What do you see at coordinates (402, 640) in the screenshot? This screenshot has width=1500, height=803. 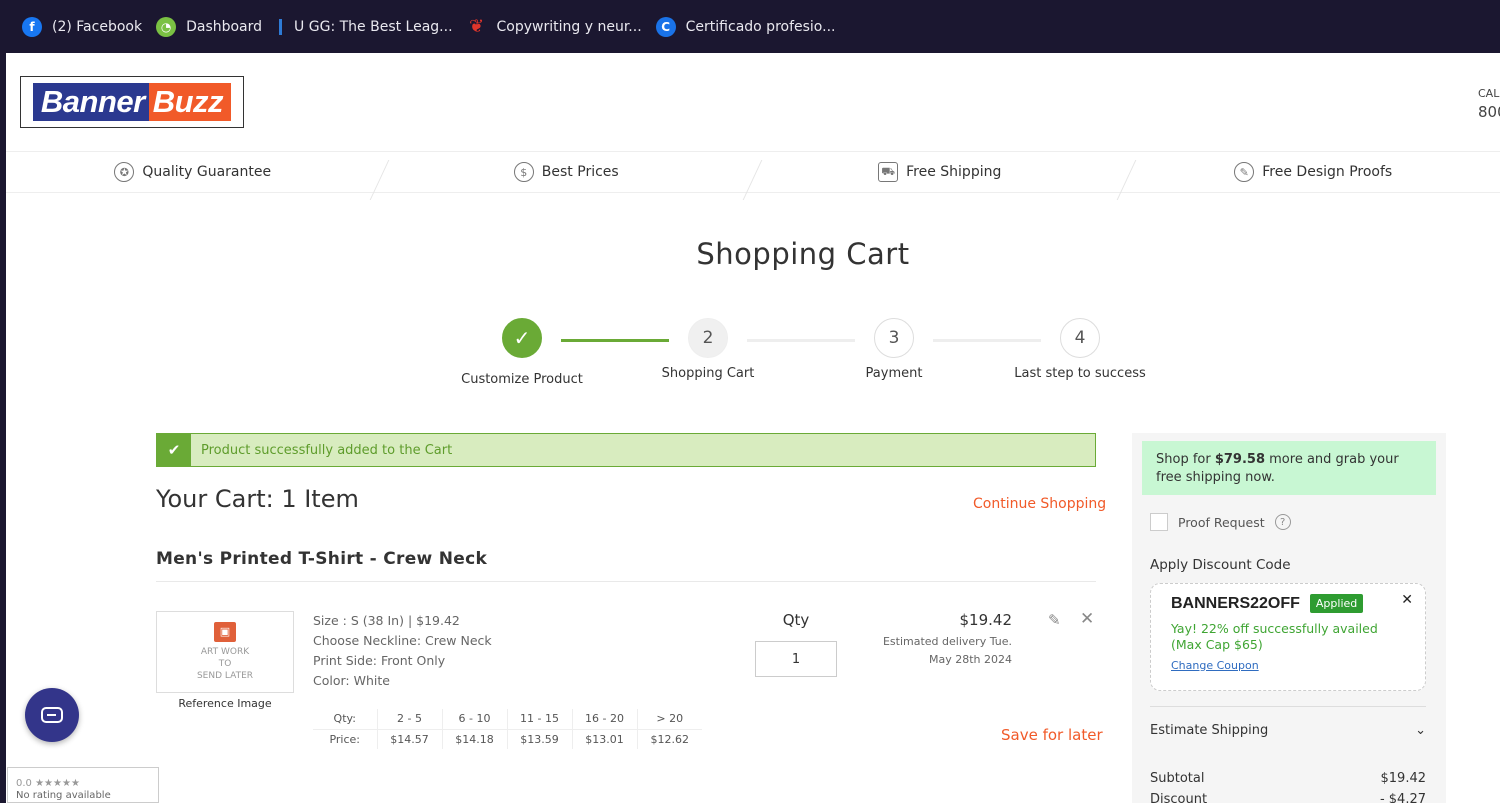 I see `spec-neckline: Choose Neckline: Crew Neck` at bounding box center [402, 640].